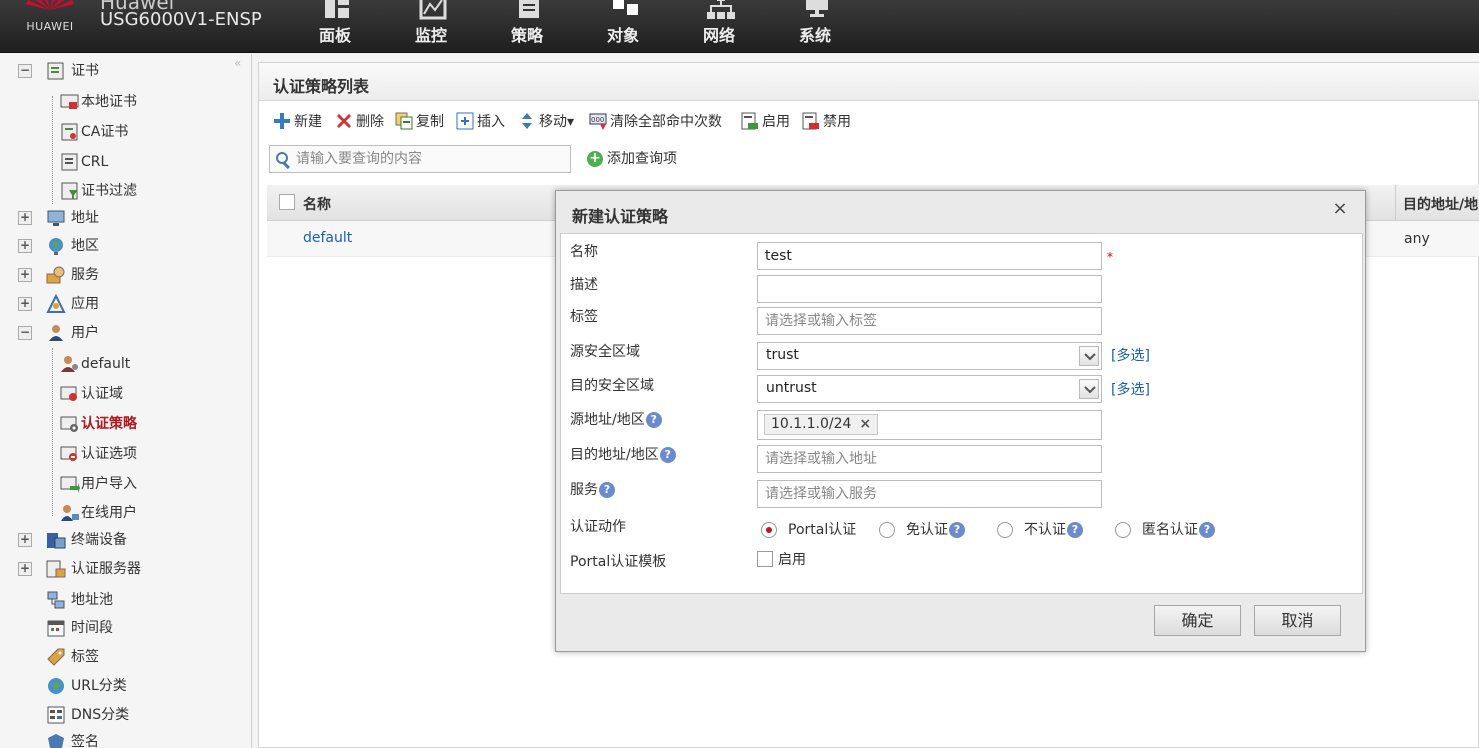 The height and width of the screenshot is (748, 1479). I want to click on new-button: 新建, so click(301, 122).